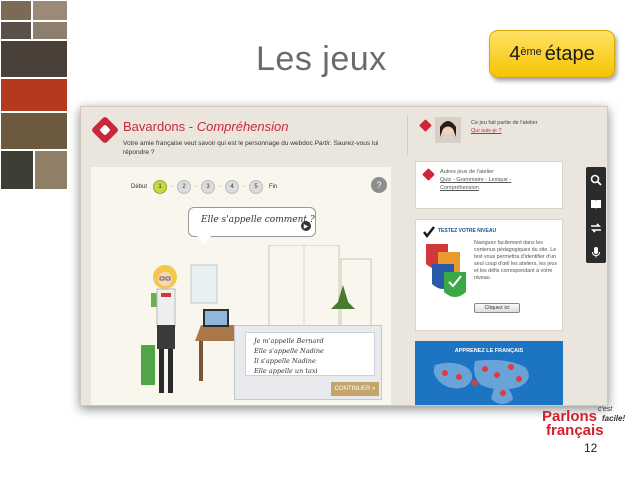  Describe the element at coordinates (497, 308) in the screenshot. I see `cliquez-ici-button: Cliquez ici` at that location.